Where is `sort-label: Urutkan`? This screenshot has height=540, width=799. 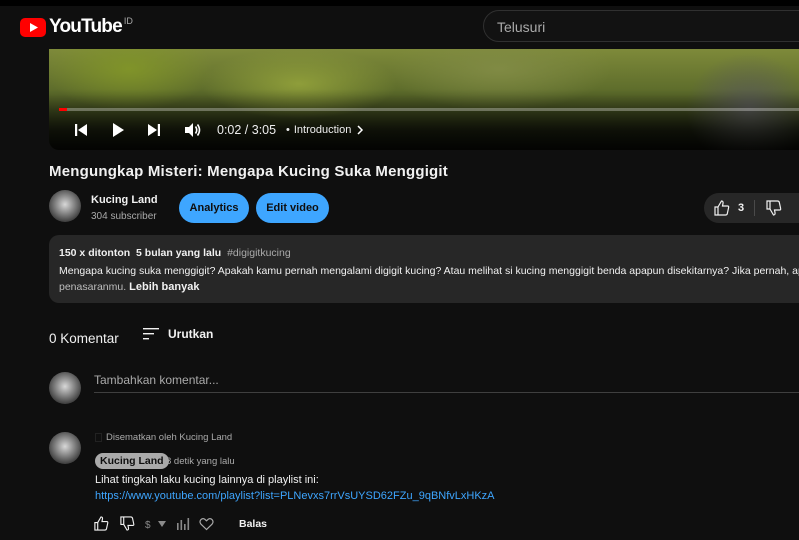
sort-label: Urutkan is located at coordinates (191, 334).